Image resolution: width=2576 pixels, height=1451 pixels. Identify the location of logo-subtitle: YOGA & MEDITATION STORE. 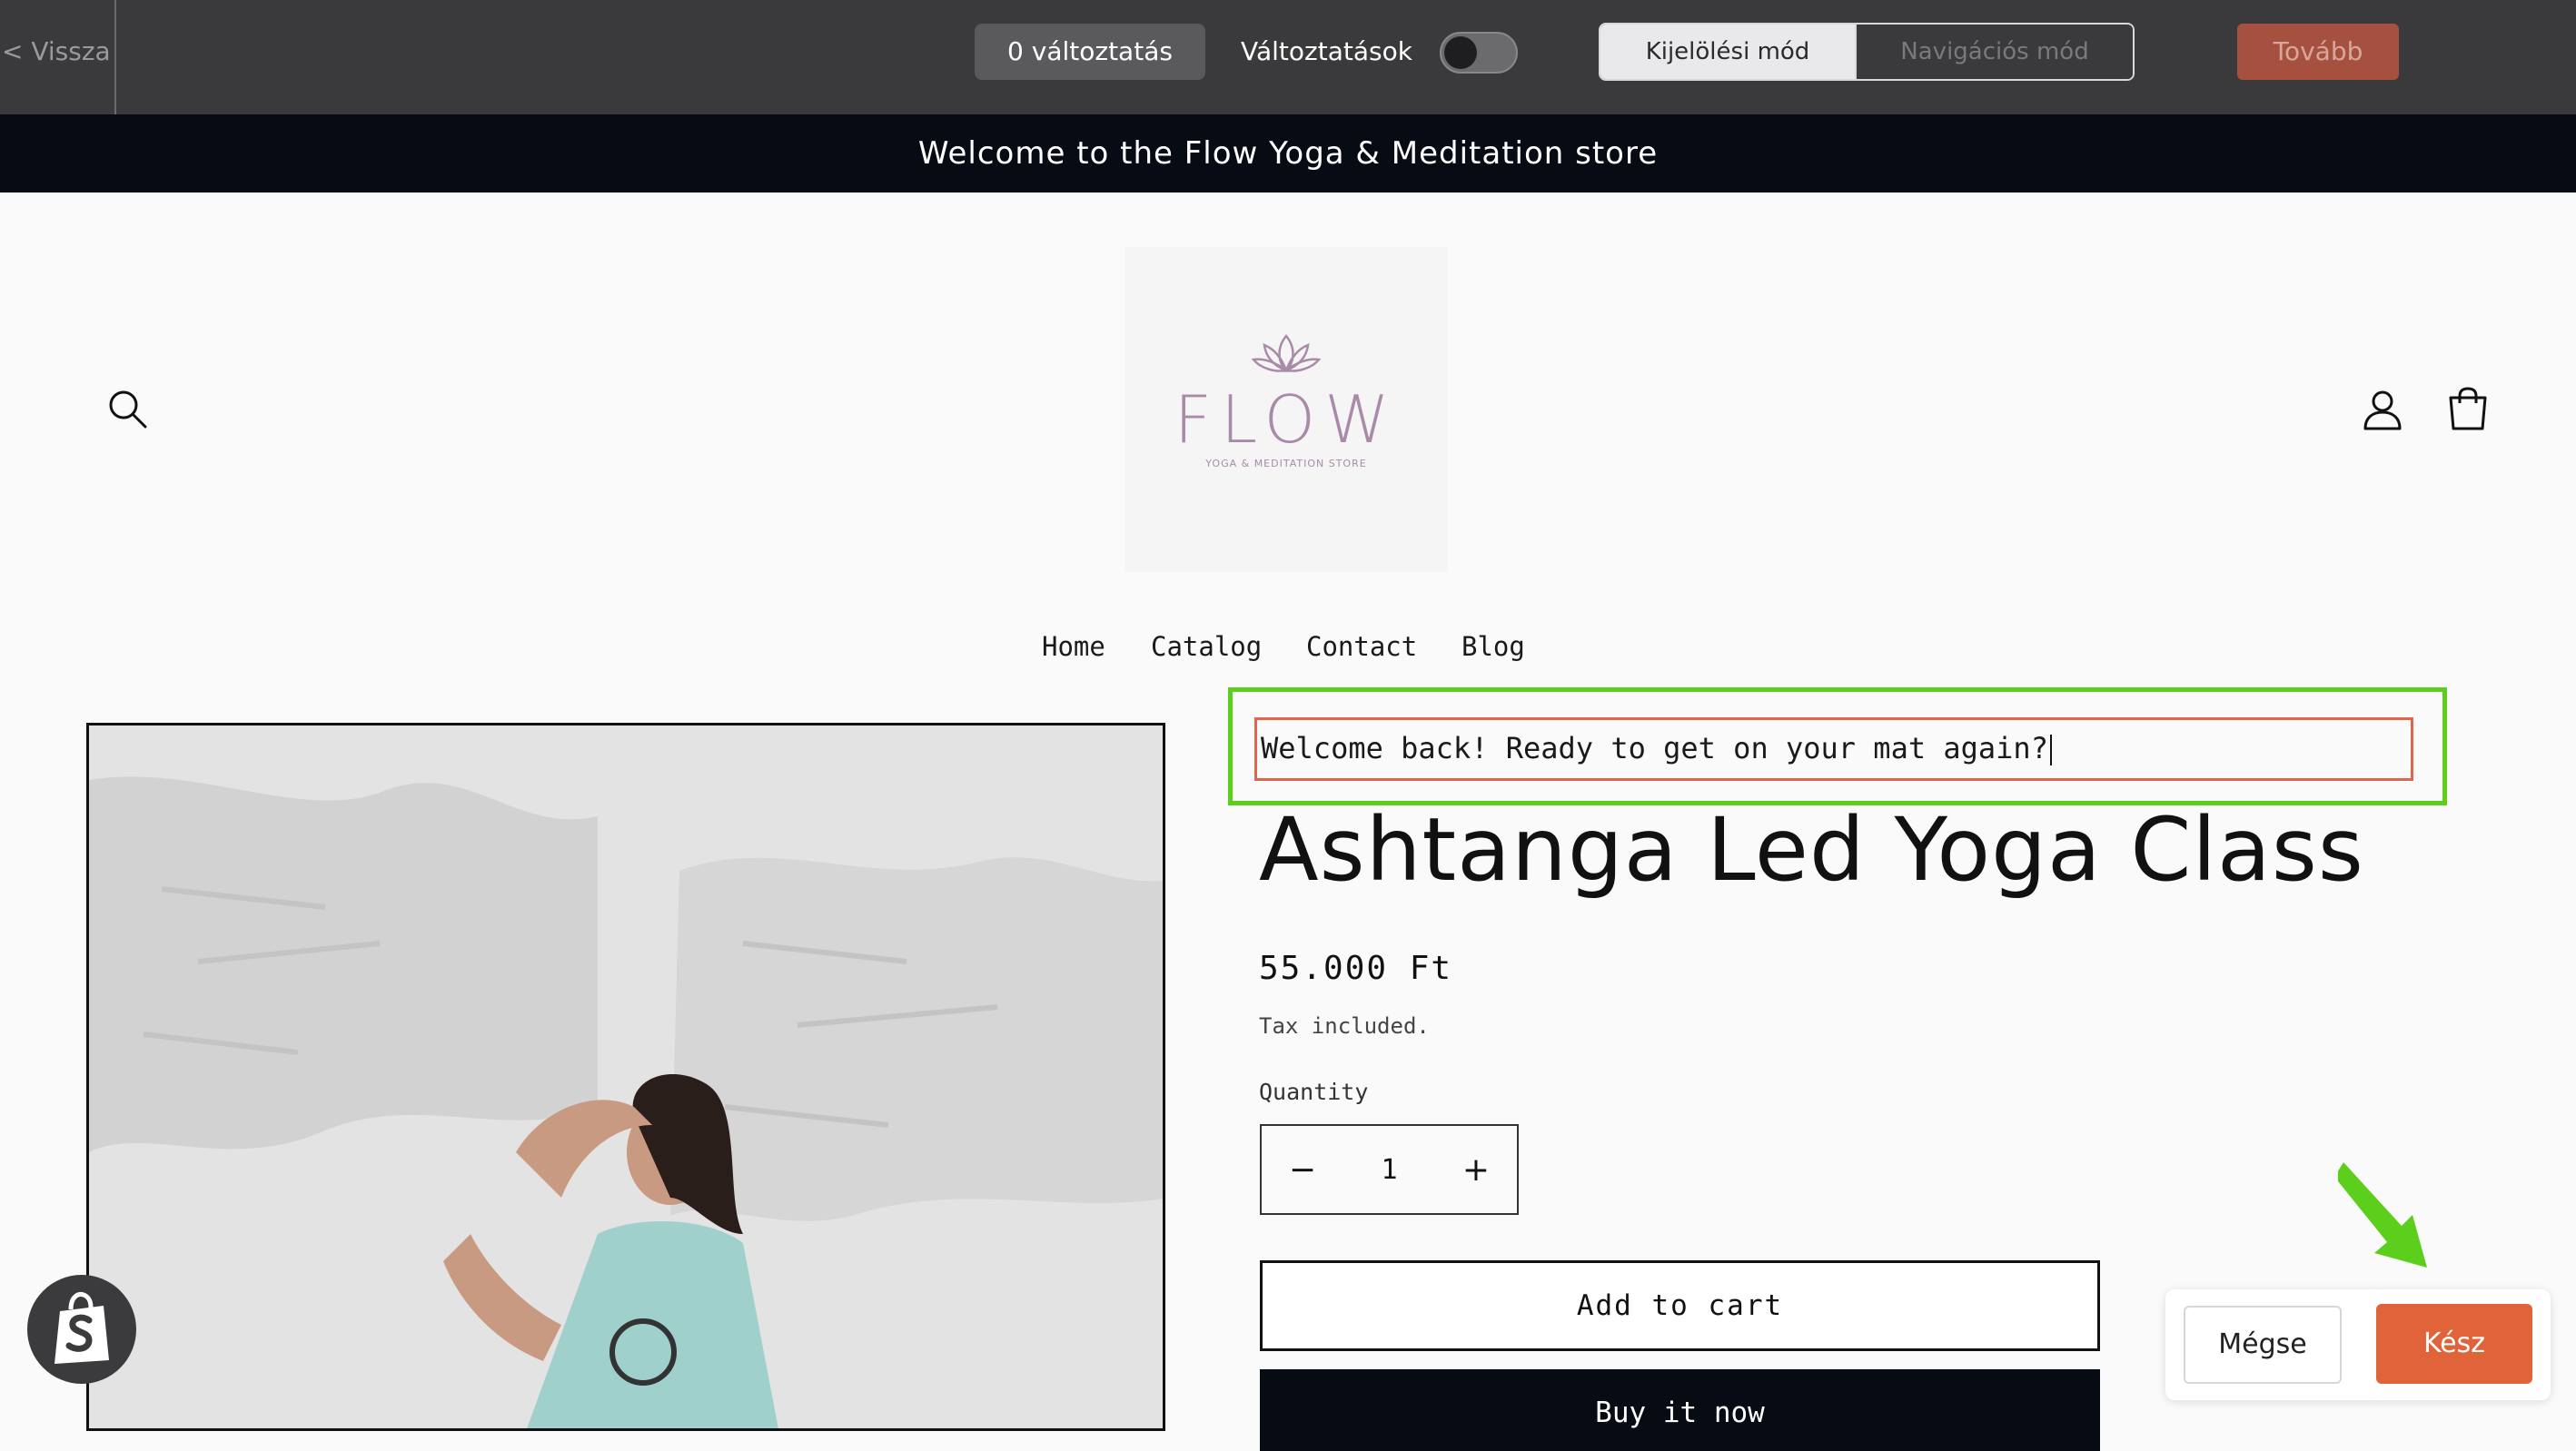
(1286, 463).